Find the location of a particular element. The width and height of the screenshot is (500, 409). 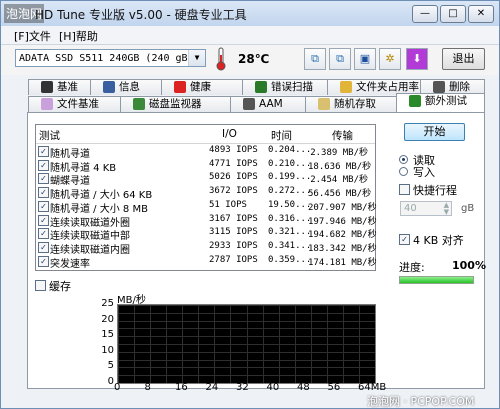

x-tick-label: 56 is located at coordinates (334, 387).